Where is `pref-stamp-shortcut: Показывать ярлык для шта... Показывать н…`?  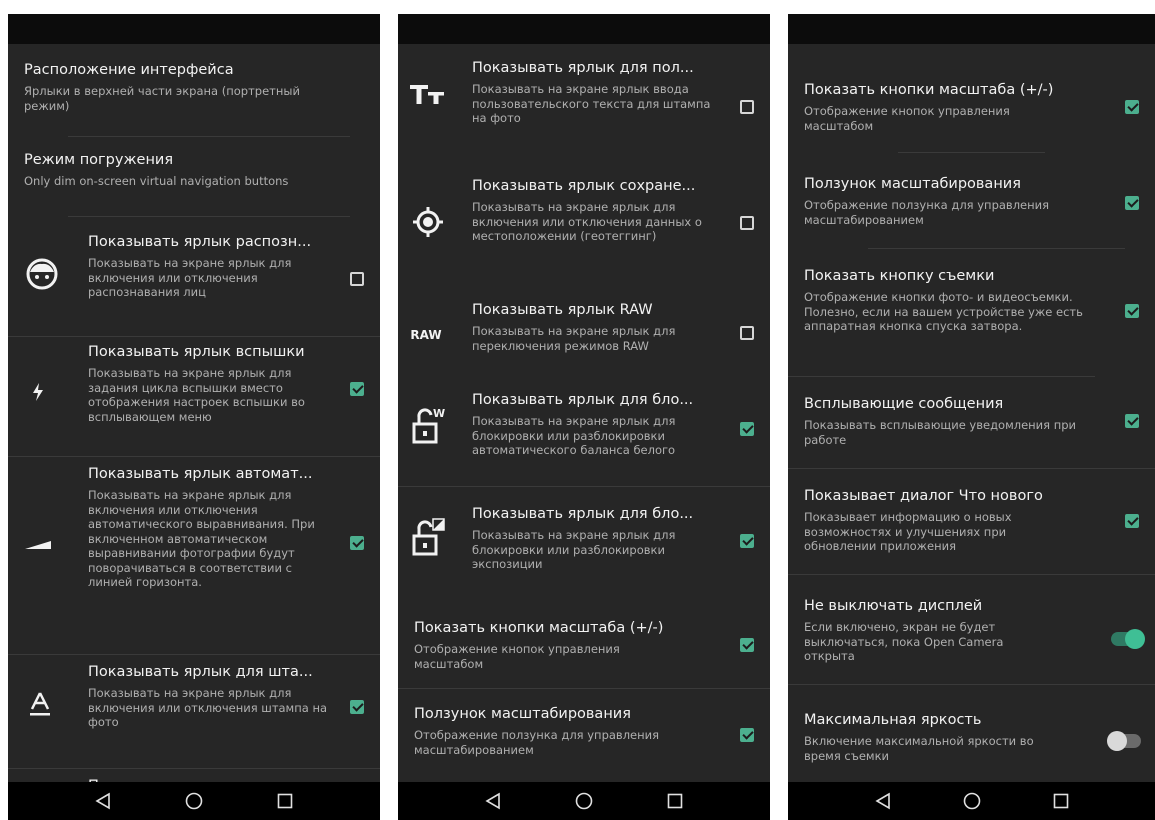 pref-stamp-shortcut: Показывать ярлык для шта... Показывать н… is located at coordinates (194, 712).